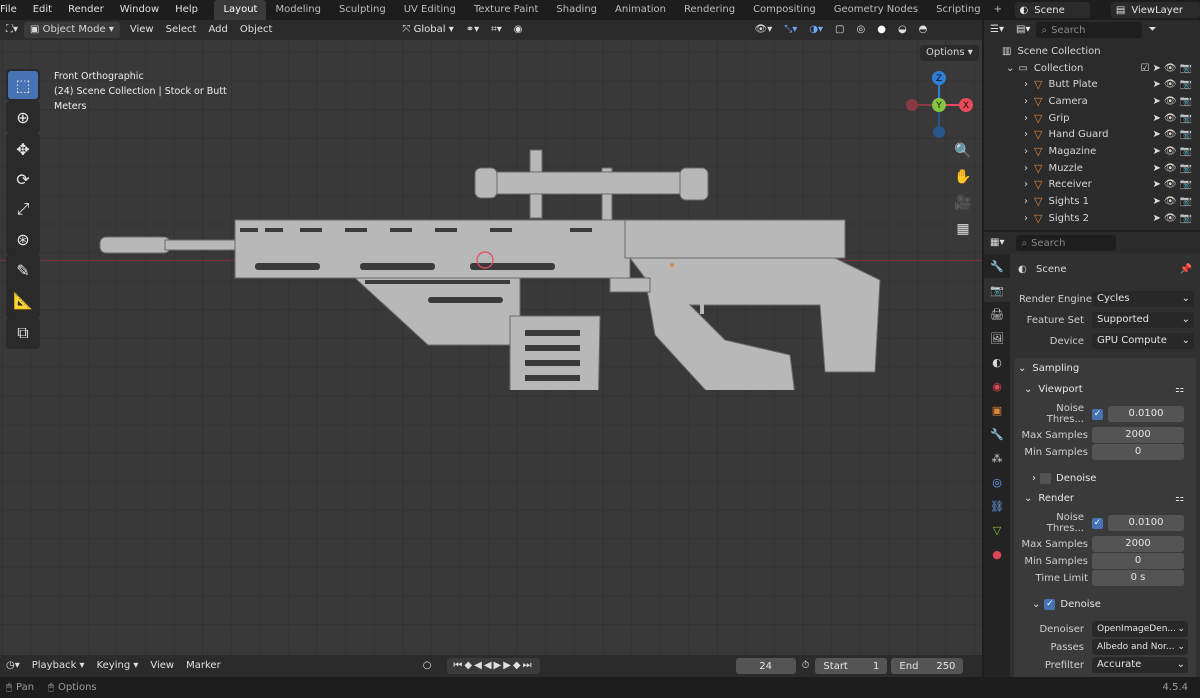 The width and height of the screenshot is (1200, 698). Describe the element at coordinates (1092, 101) in the screenshot. I see `outliner-item-camera: › ▽ Camera ➤ 👁 📷` at that location.